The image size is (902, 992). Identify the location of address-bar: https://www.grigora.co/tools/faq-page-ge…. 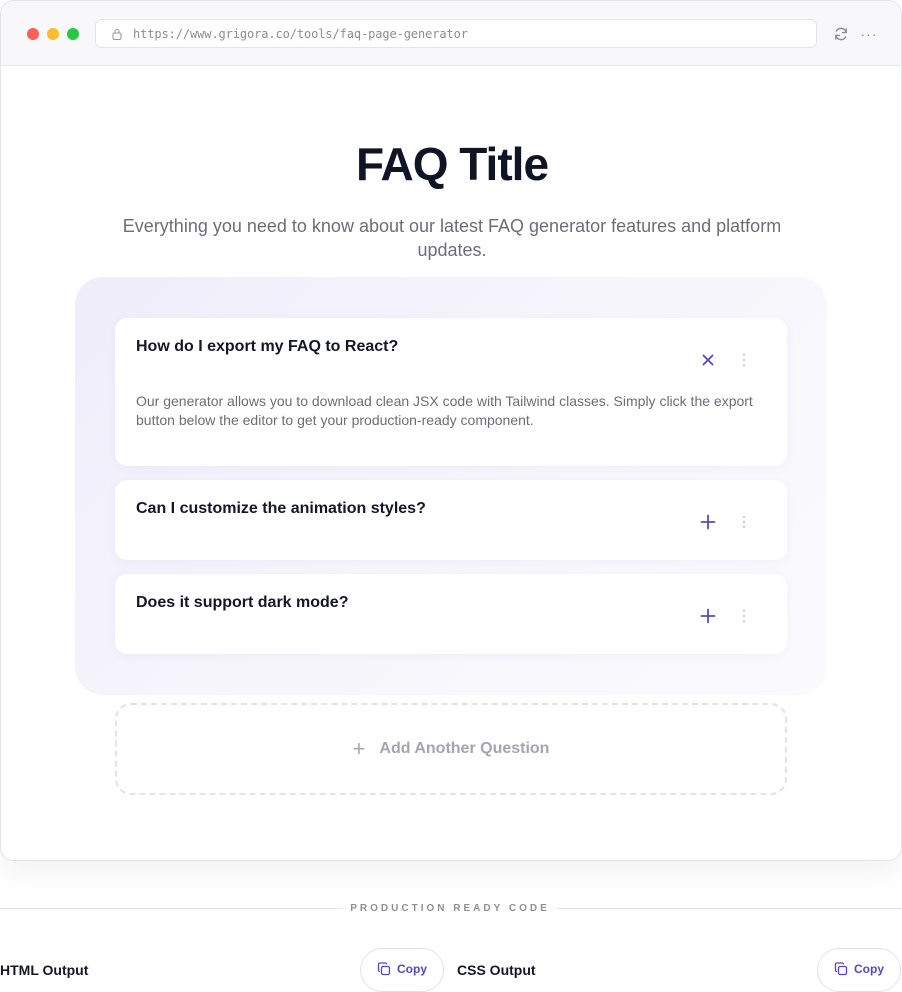
(456, 33).